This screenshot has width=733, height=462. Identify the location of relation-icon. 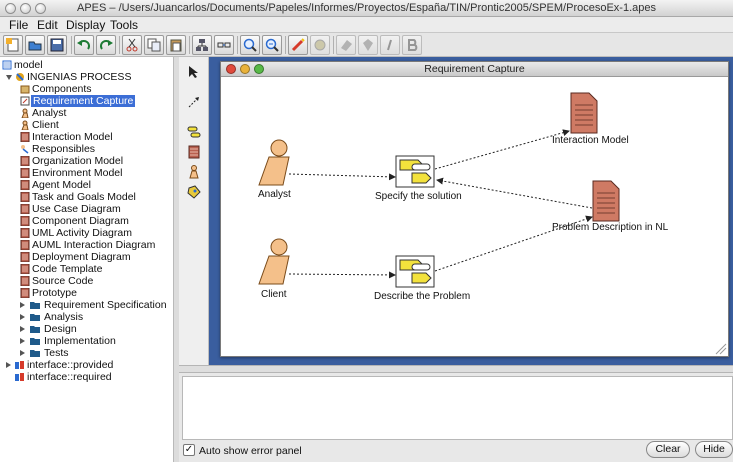
(25, 149).